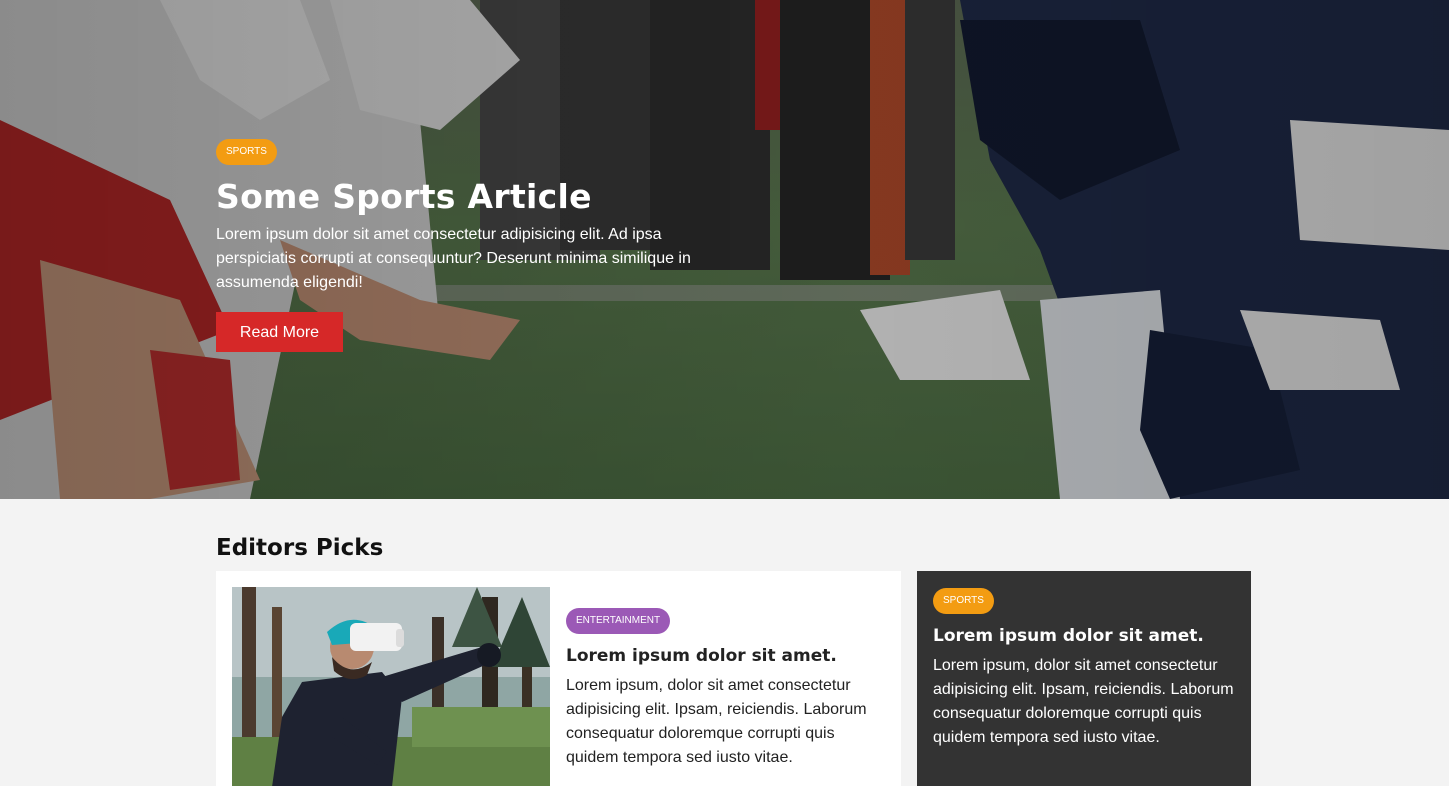 The width and height of the screenshot is (1449, 786). I want to click on hero-category-badge: SPORTS, so click(246, 152).